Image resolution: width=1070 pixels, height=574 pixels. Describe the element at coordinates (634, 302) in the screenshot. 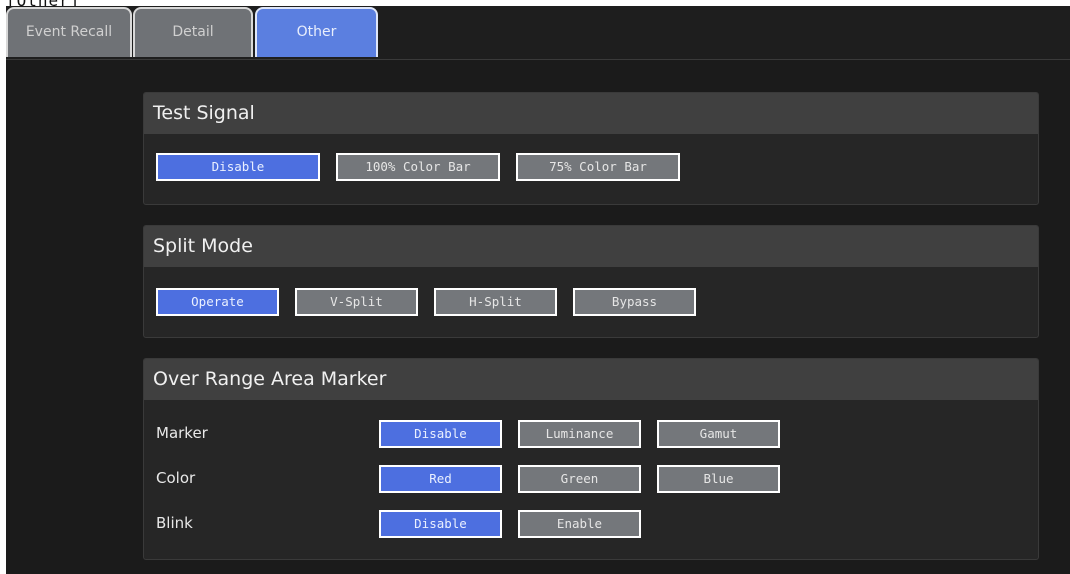

I see `split-mode-bypass-button: Bypass` at that location.